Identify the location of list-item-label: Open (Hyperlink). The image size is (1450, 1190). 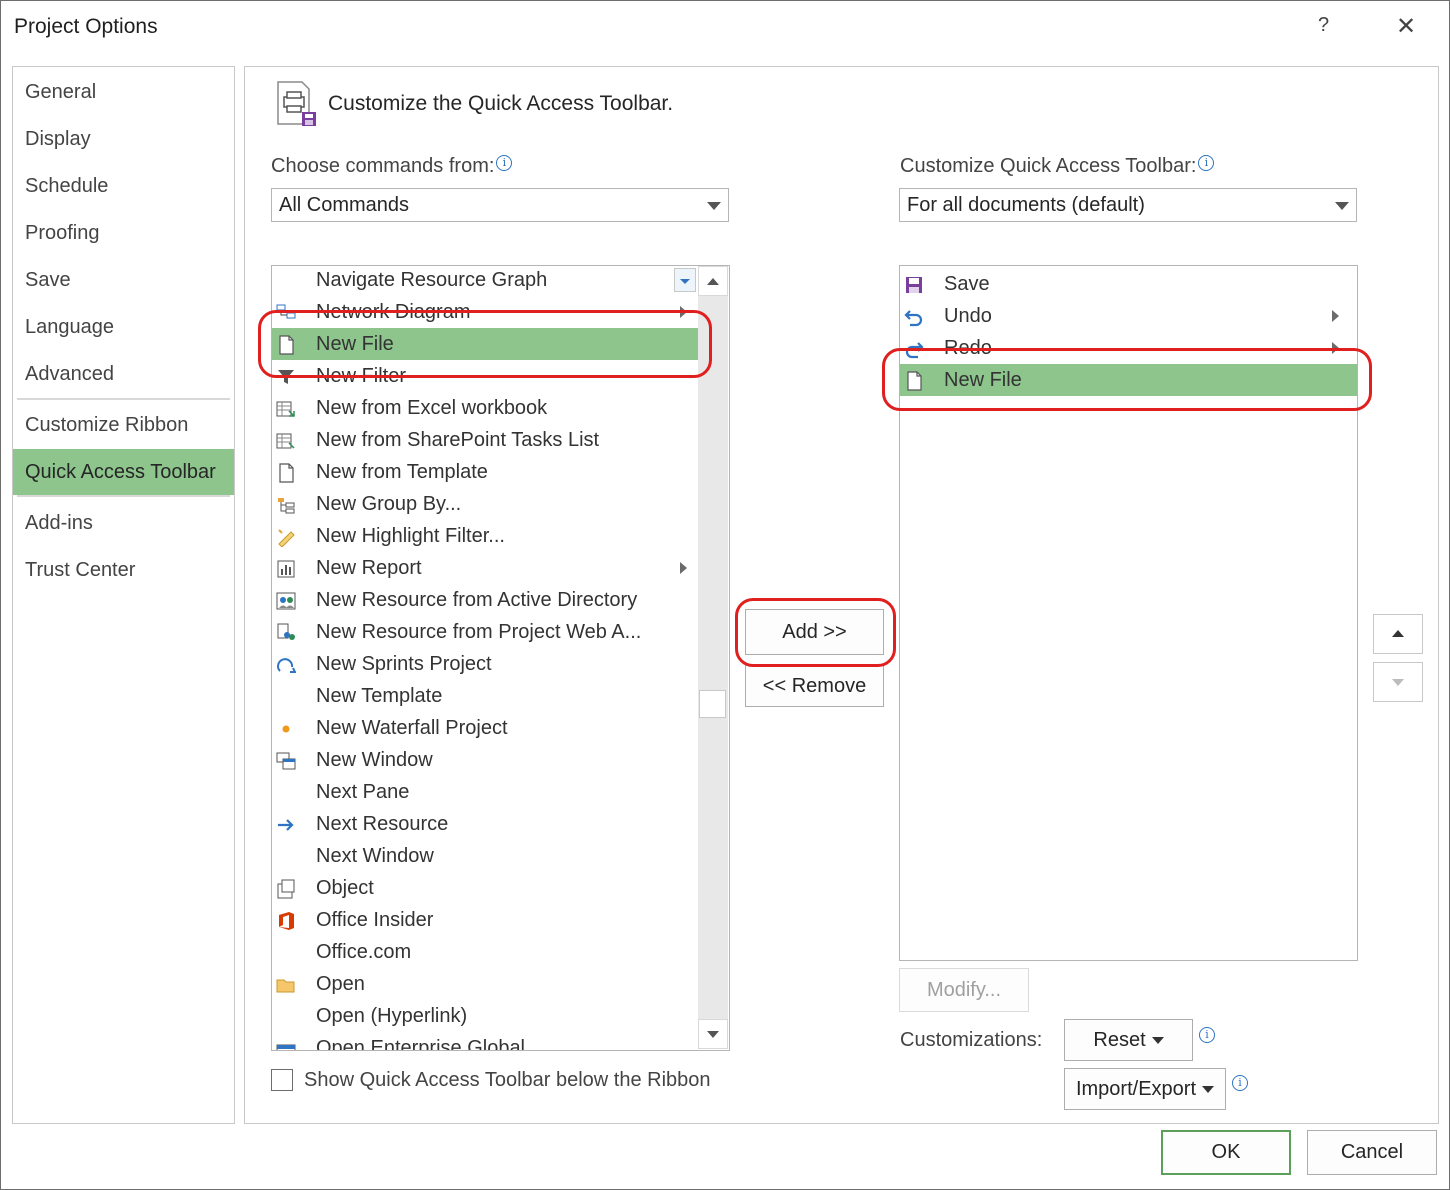
(392, 1016).